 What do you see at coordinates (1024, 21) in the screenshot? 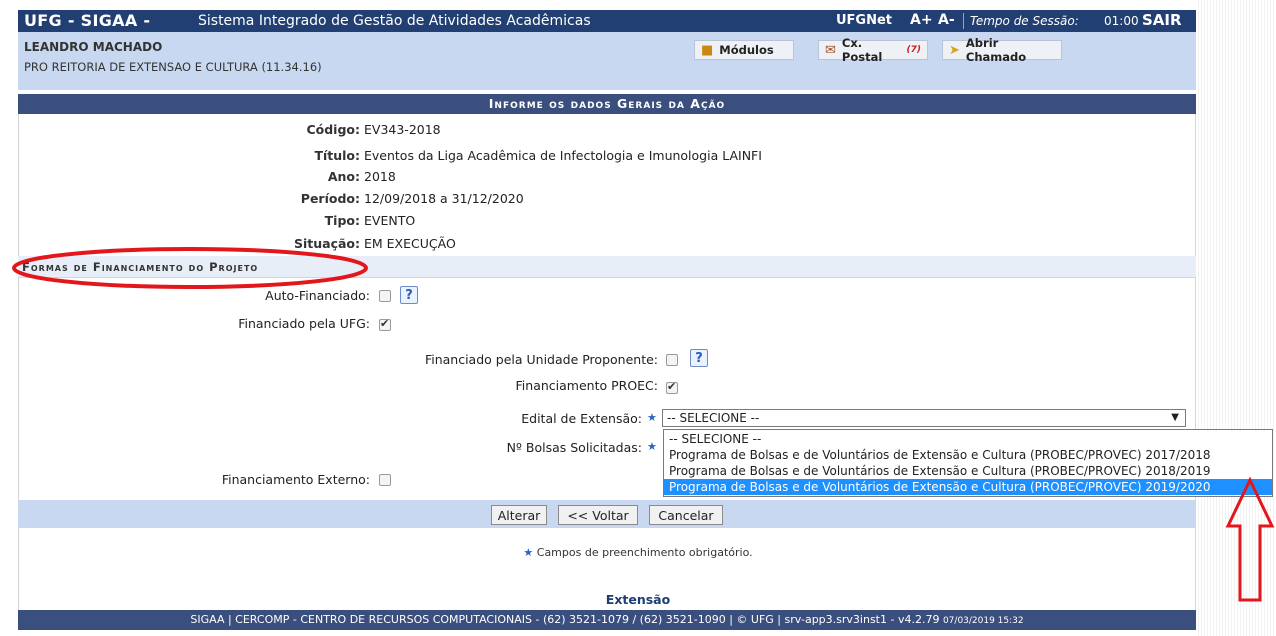
I see `session-label: Tempo de Sessão:` at bounding box center [1024, 21].